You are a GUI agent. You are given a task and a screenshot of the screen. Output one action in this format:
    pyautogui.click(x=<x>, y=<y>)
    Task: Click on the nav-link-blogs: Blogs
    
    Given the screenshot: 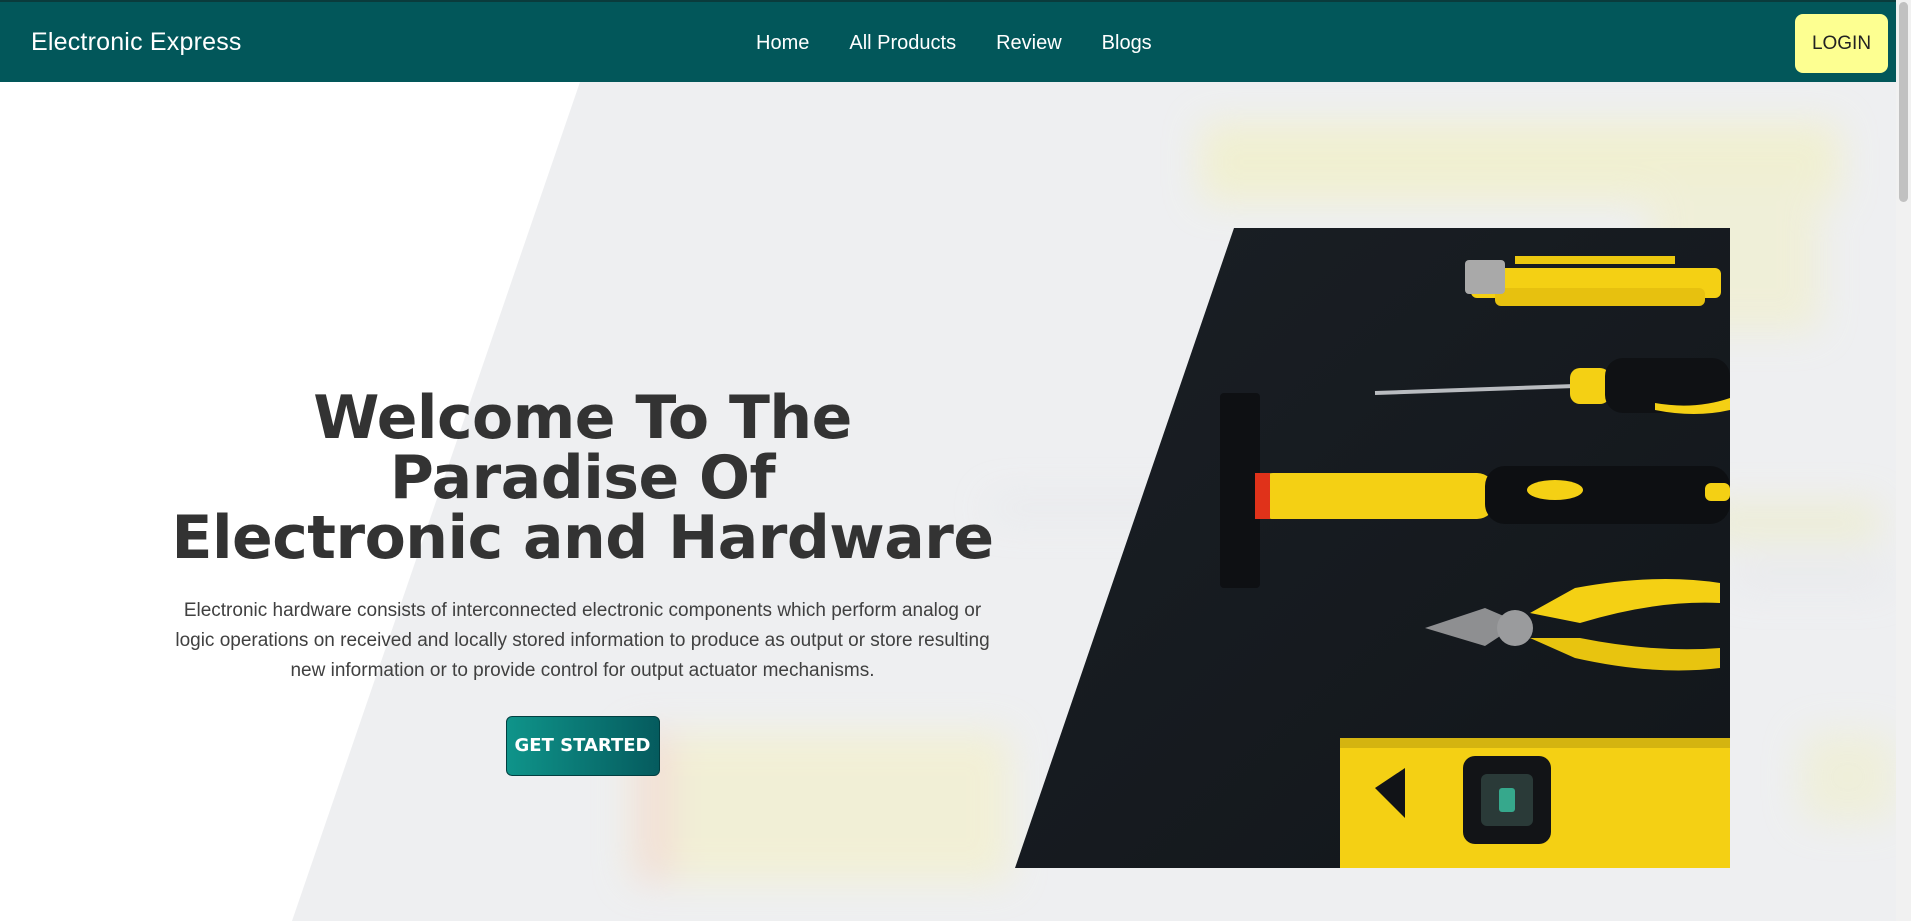 What is the action you would take?
    pyautogui.click(x=1127, y=43)
    